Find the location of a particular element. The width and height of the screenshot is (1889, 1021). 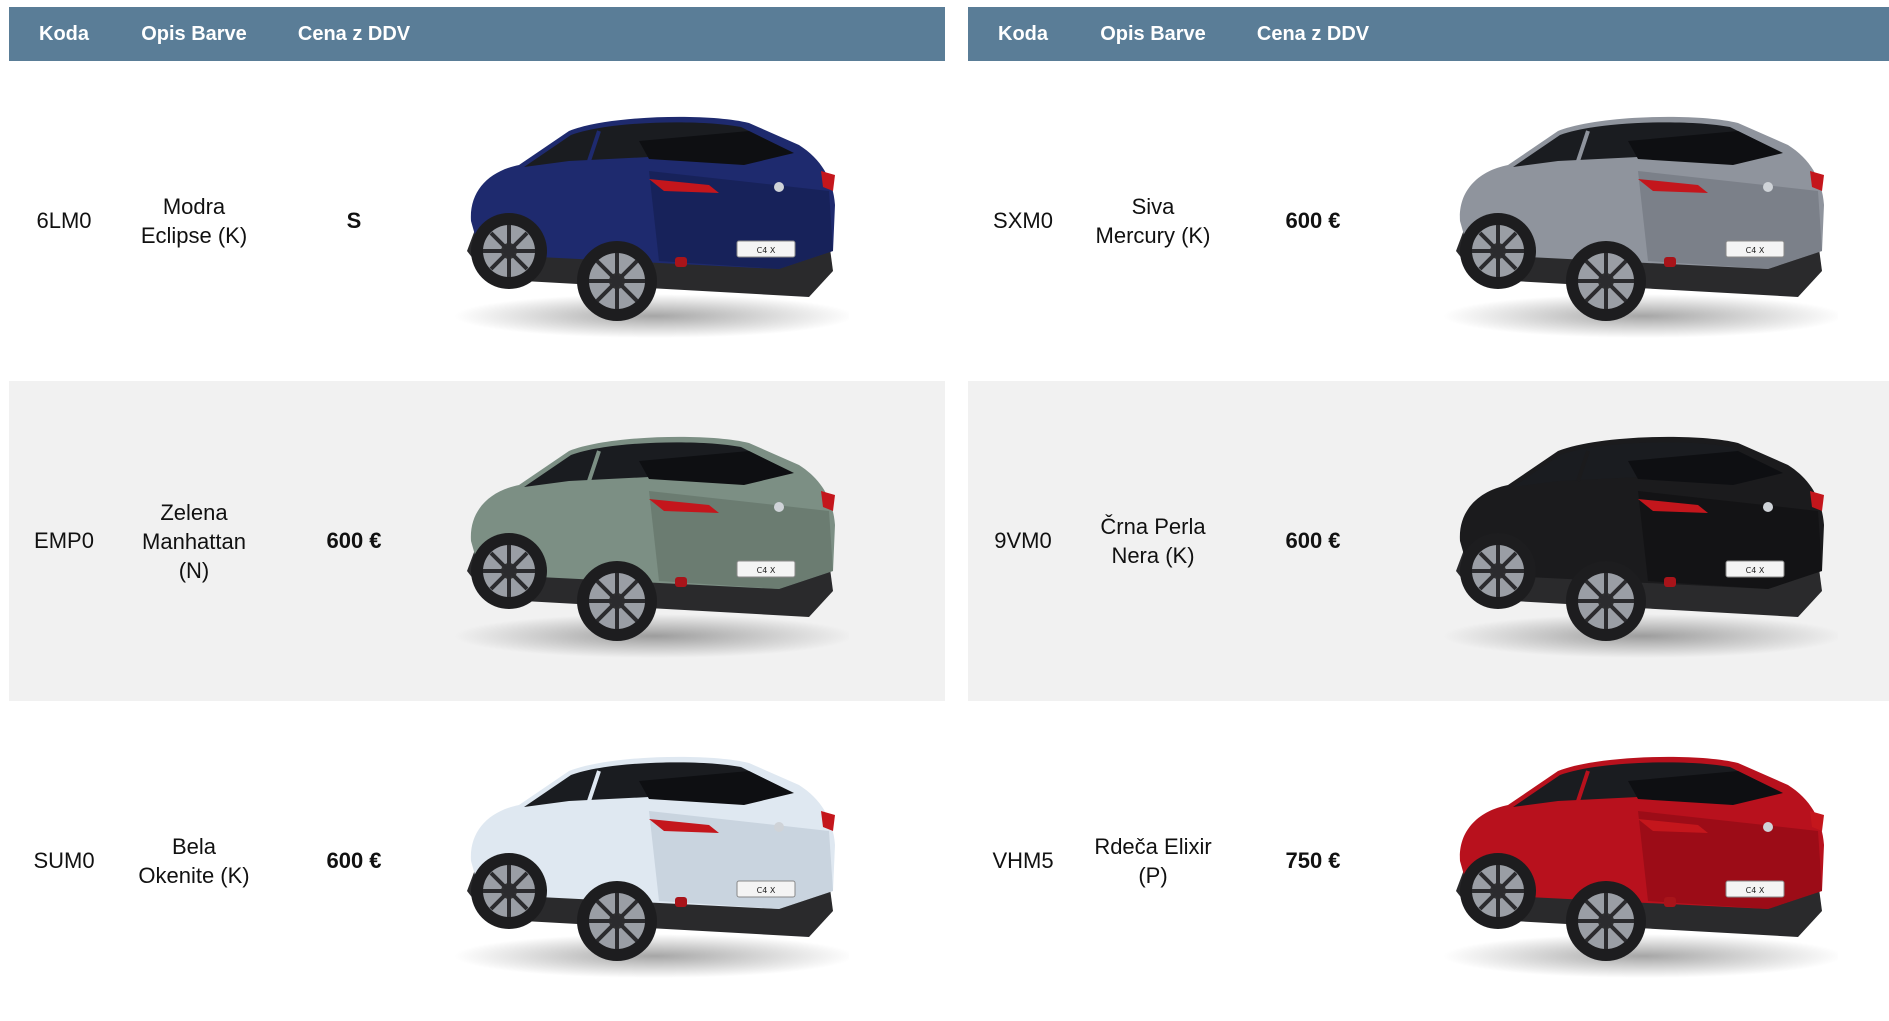

color-description: Siva Mercury (K) is located at coordinates (1153, 221).